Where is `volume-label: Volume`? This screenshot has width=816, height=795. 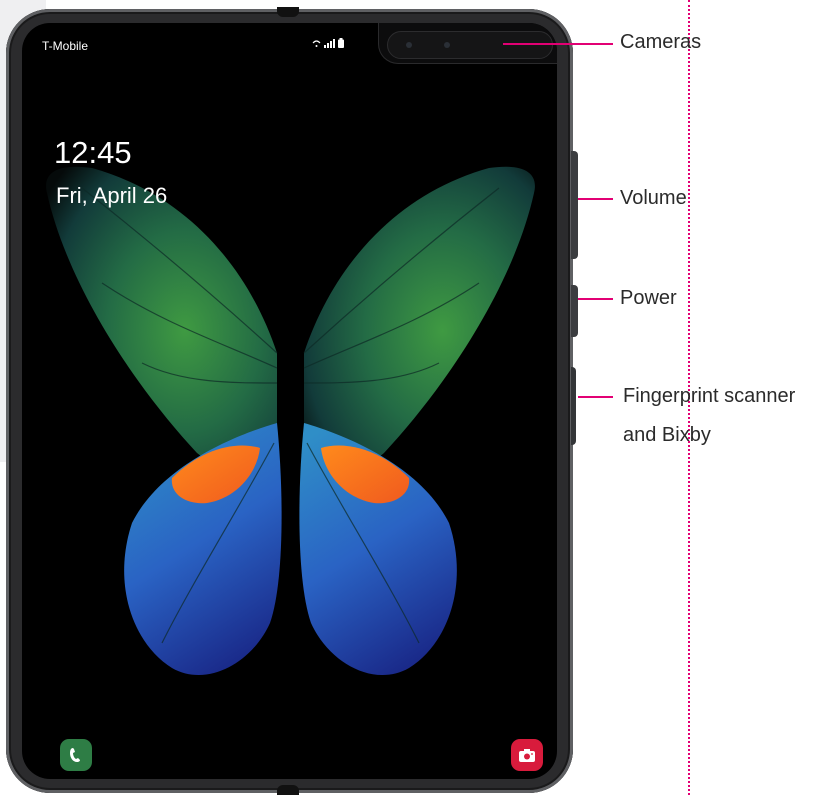 volume-label: Volume is located at coordinates (653, 198).